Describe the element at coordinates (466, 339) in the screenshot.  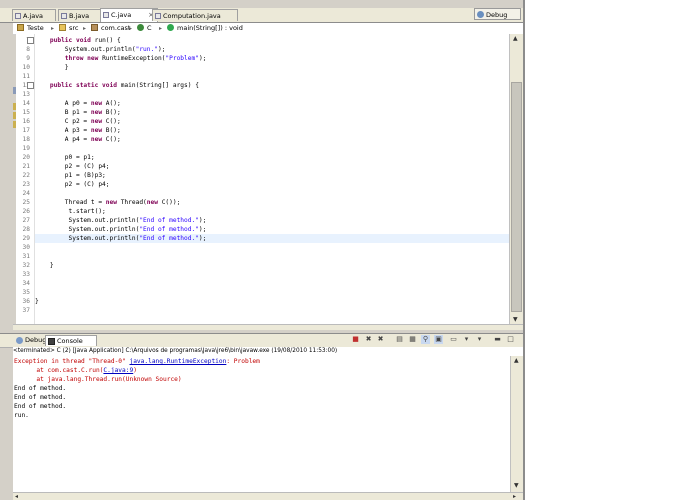
I see `dropdown-icon: ▾` at that location.